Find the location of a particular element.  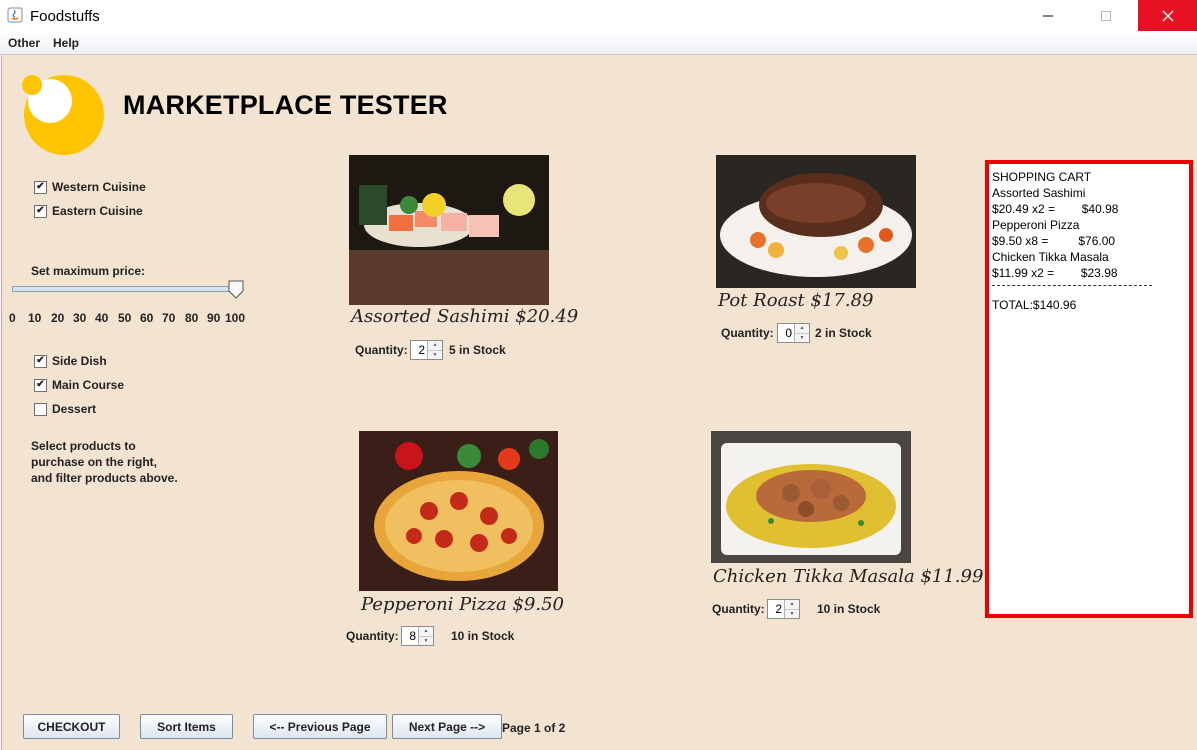

java-app-icon is located at coordinates (15, 15).